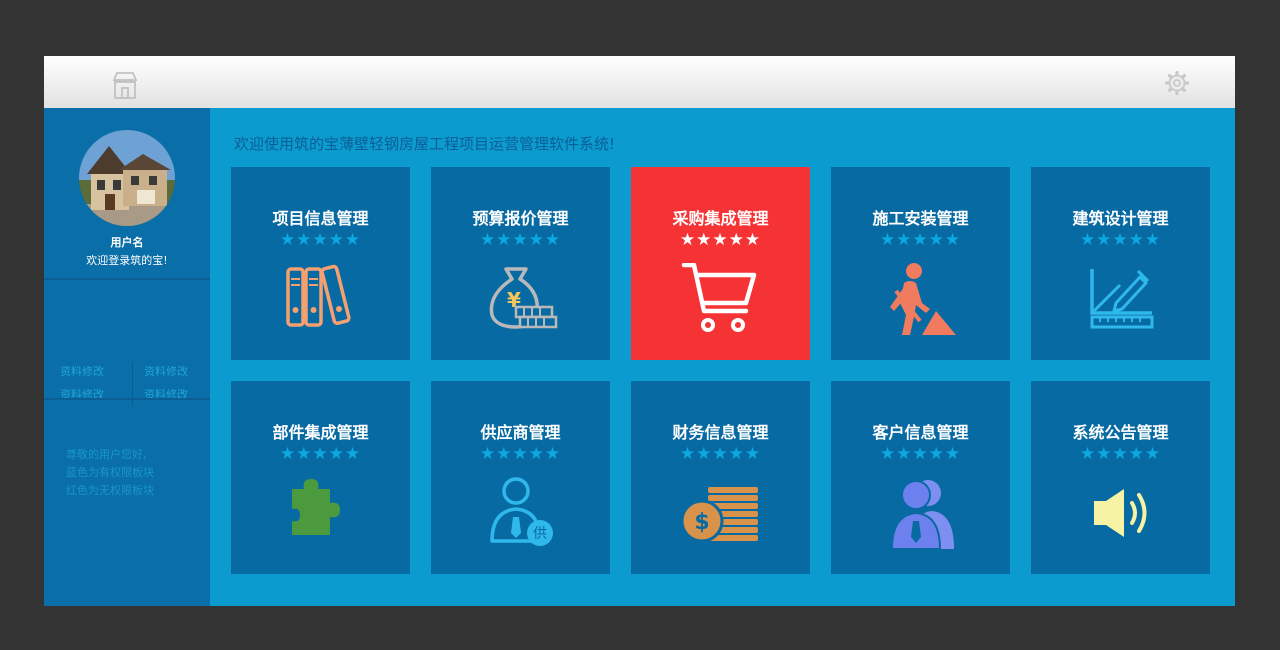 The image size is (1280, 650). Describe the element at coordinates (540, 534) in the screenshot. I see `svg-text: 供` at that location.